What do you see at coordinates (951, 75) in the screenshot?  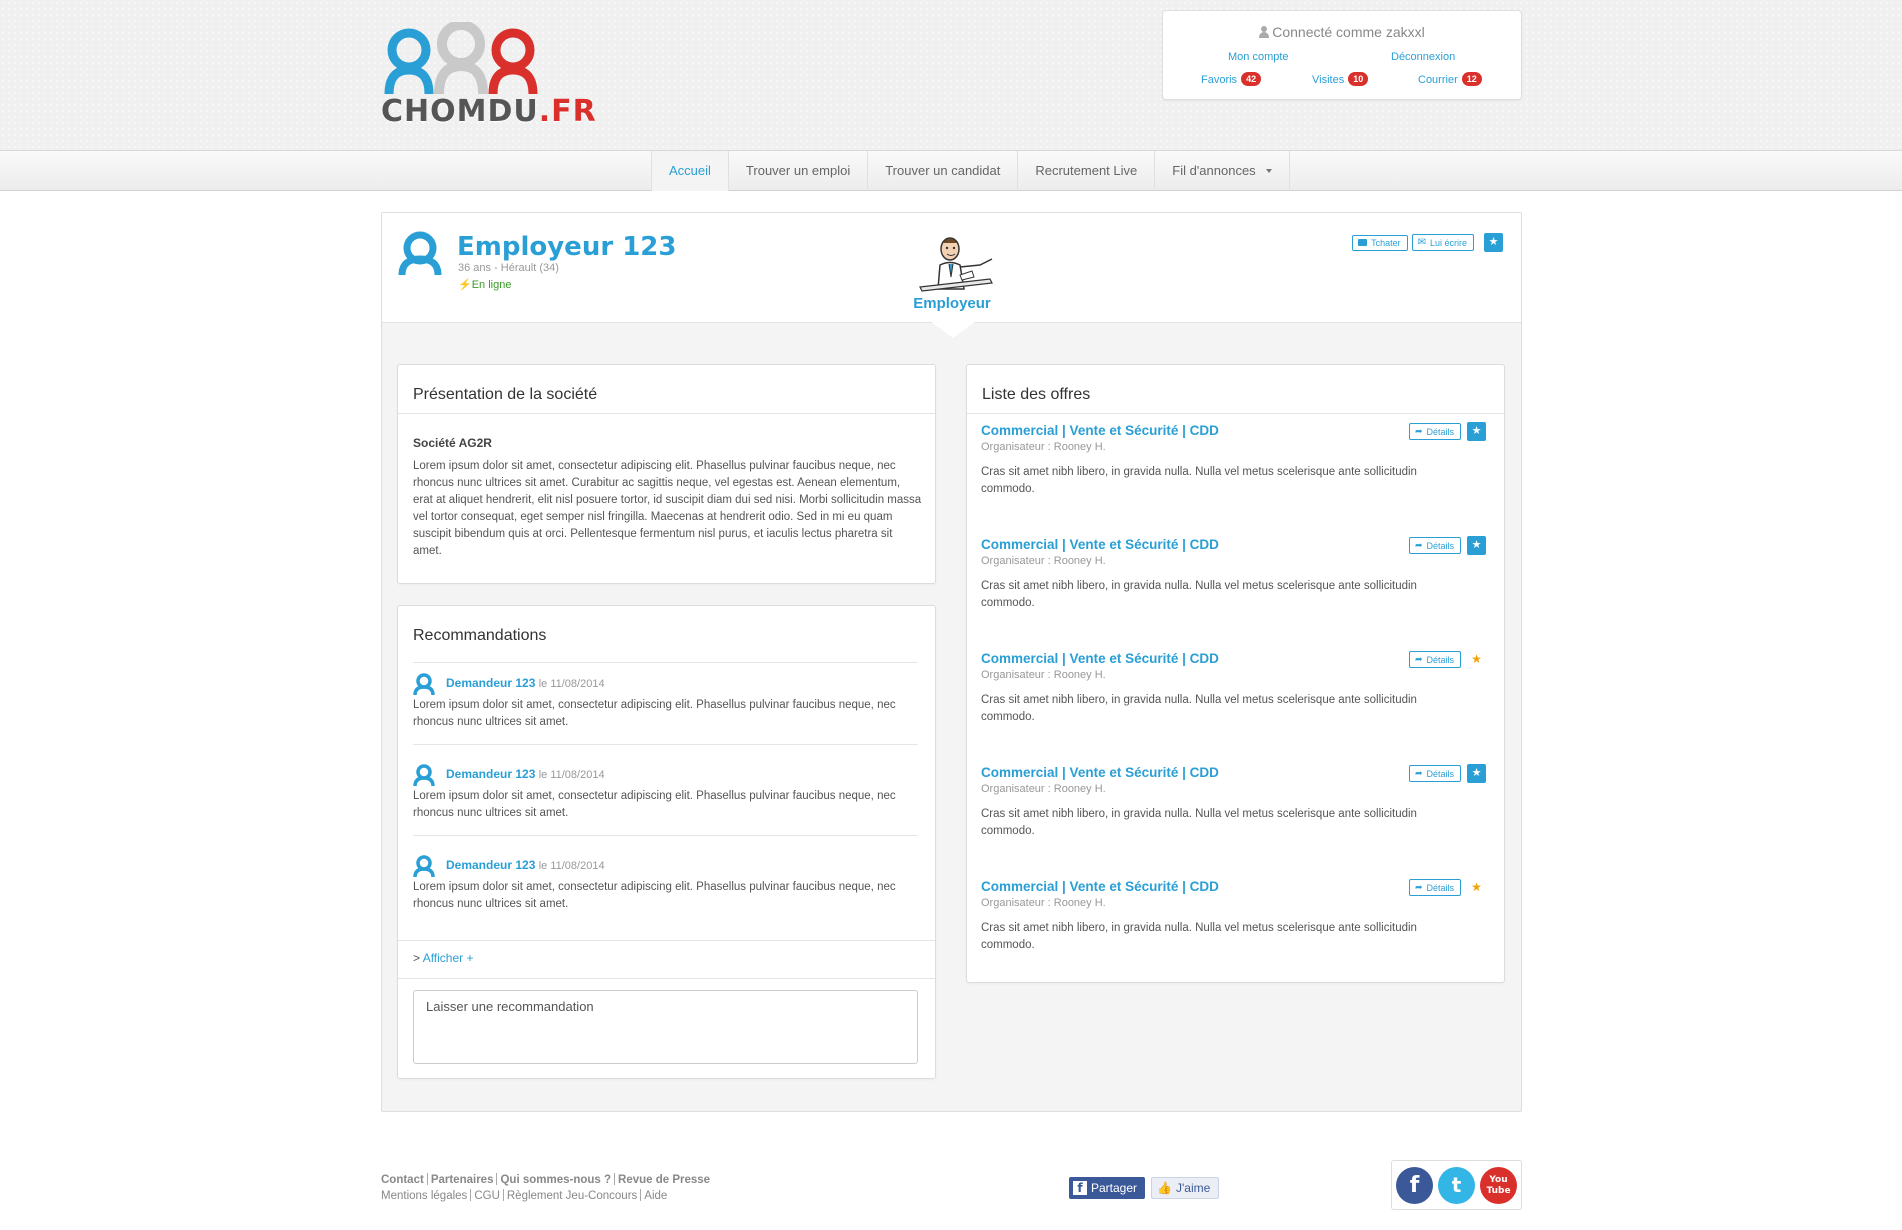 I see `header-background` at bounding box center [951, 75].